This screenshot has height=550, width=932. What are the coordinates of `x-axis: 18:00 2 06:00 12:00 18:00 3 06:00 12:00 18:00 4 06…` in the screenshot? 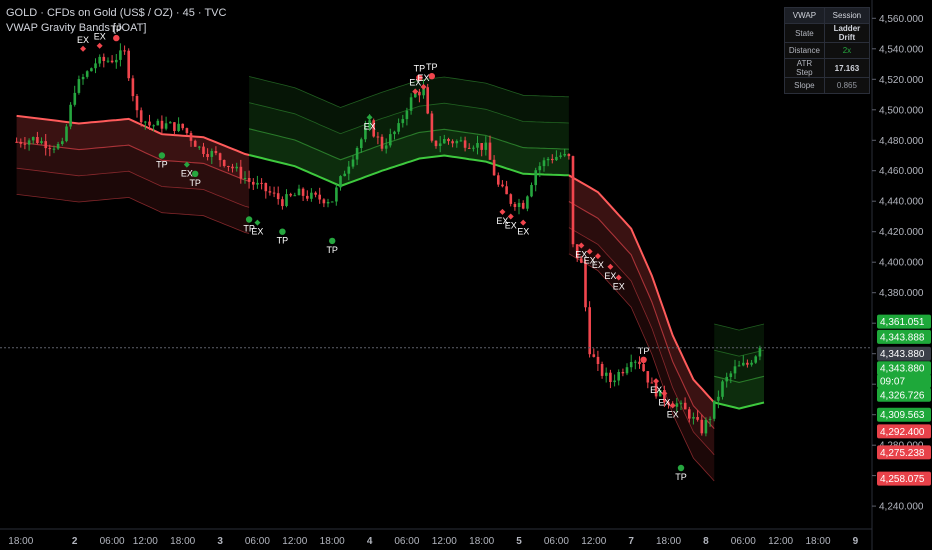 It's located at (433, 541).